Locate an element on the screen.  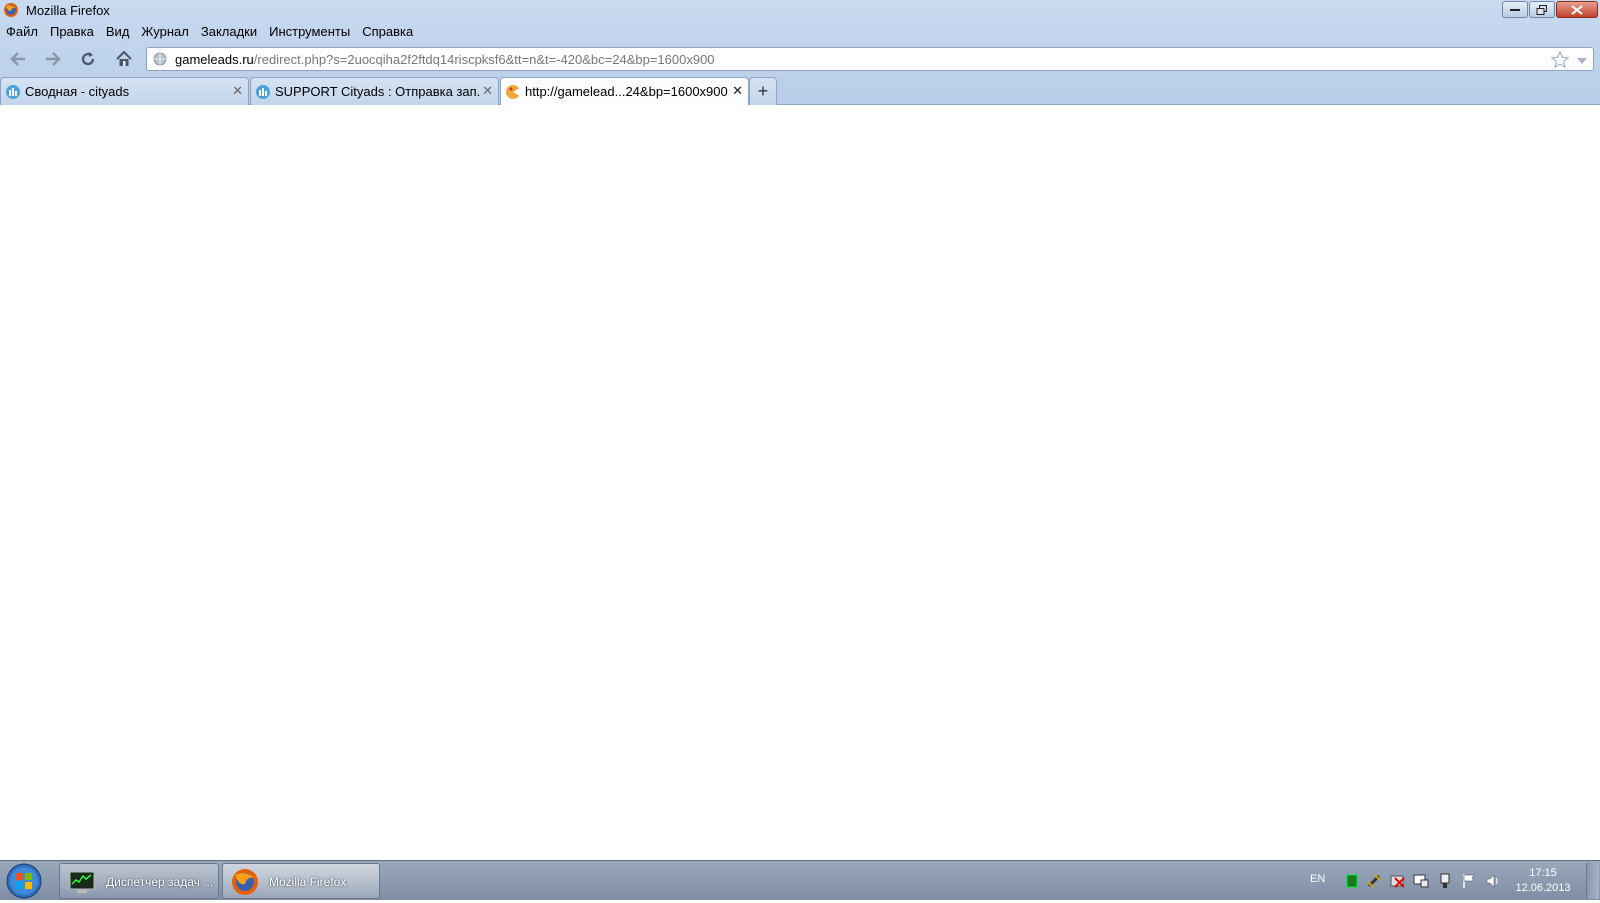
task-manager-icon is located at coordinates (82, 882).